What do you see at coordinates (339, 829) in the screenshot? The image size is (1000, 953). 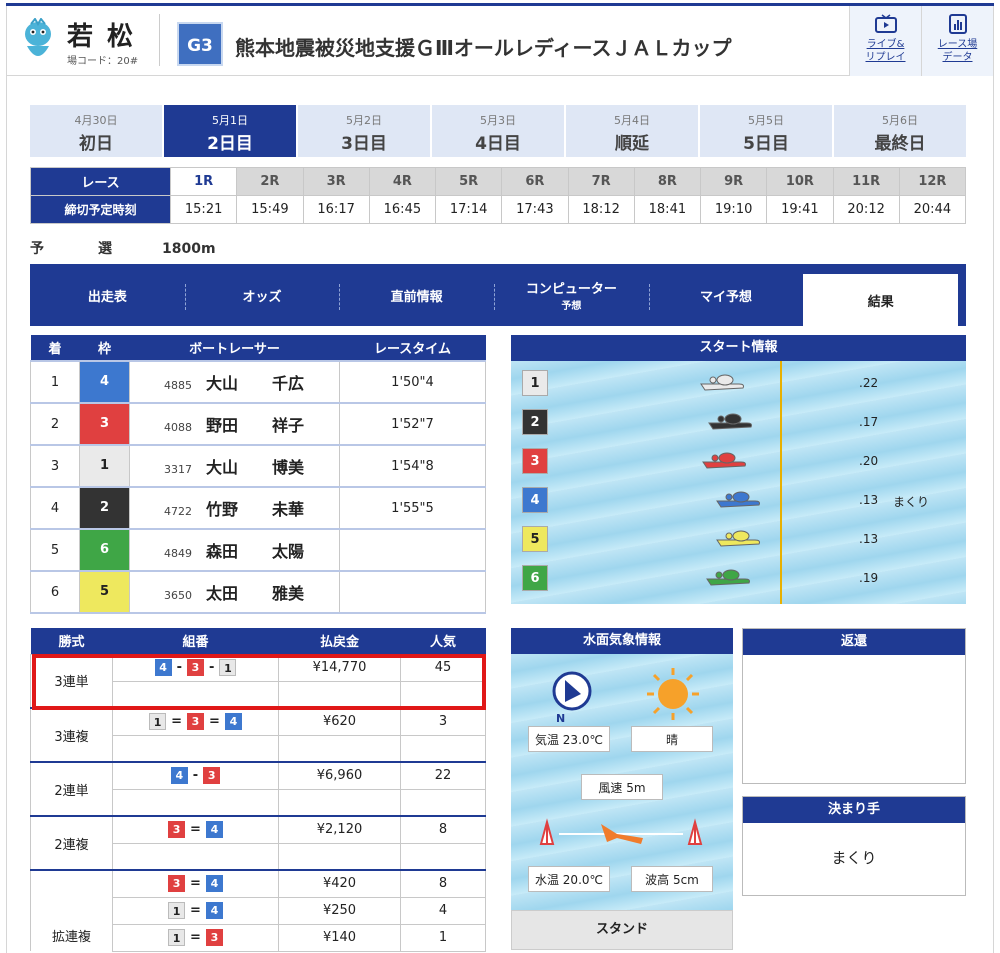 I see `payout-amount: ¥2,120` at bounding box center [339, 829].